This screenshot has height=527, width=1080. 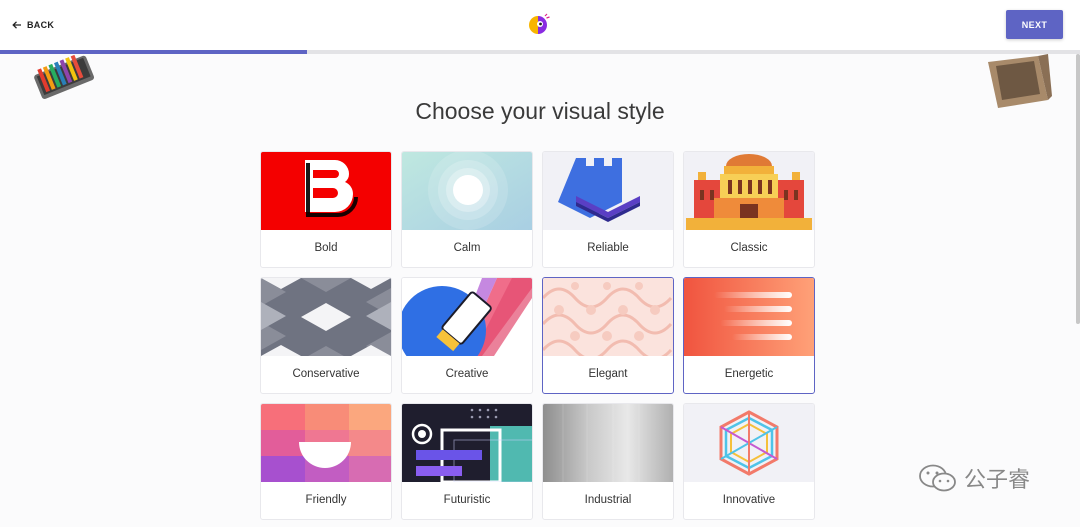 I want to click on bold-thumbnail, so click(x=326, y=191).